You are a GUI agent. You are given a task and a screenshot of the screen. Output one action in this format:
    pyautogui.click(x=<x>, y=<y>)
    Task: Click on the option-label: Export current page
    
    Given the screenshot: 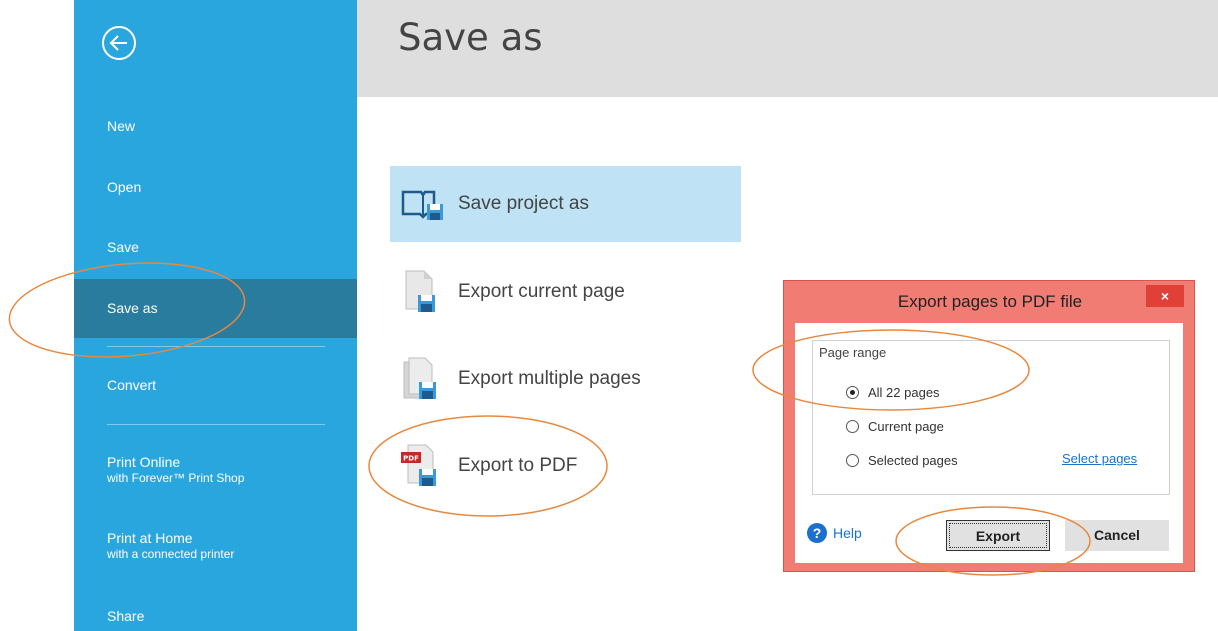 What is the action you would take?
    pyautogui.click(x=541, y=291)
    